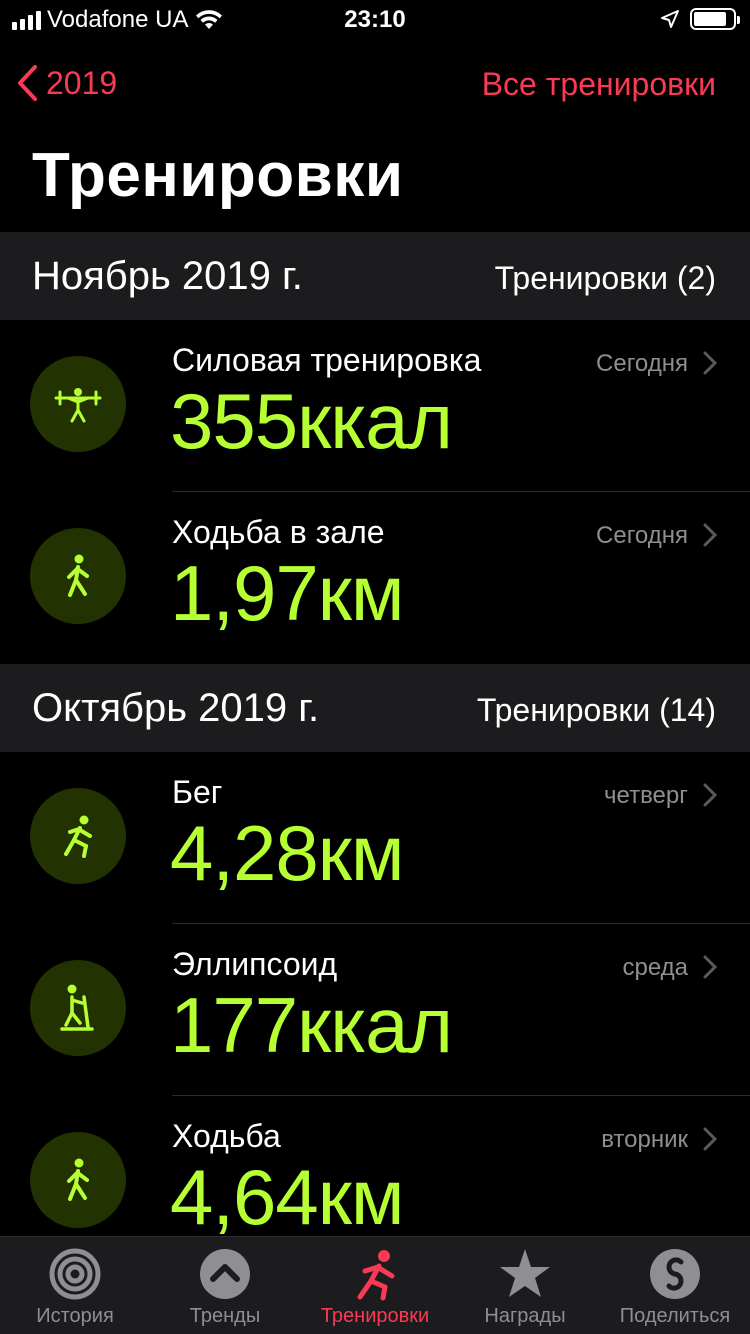  I want to click on tab-awards: Награды, so click(525, 1285).